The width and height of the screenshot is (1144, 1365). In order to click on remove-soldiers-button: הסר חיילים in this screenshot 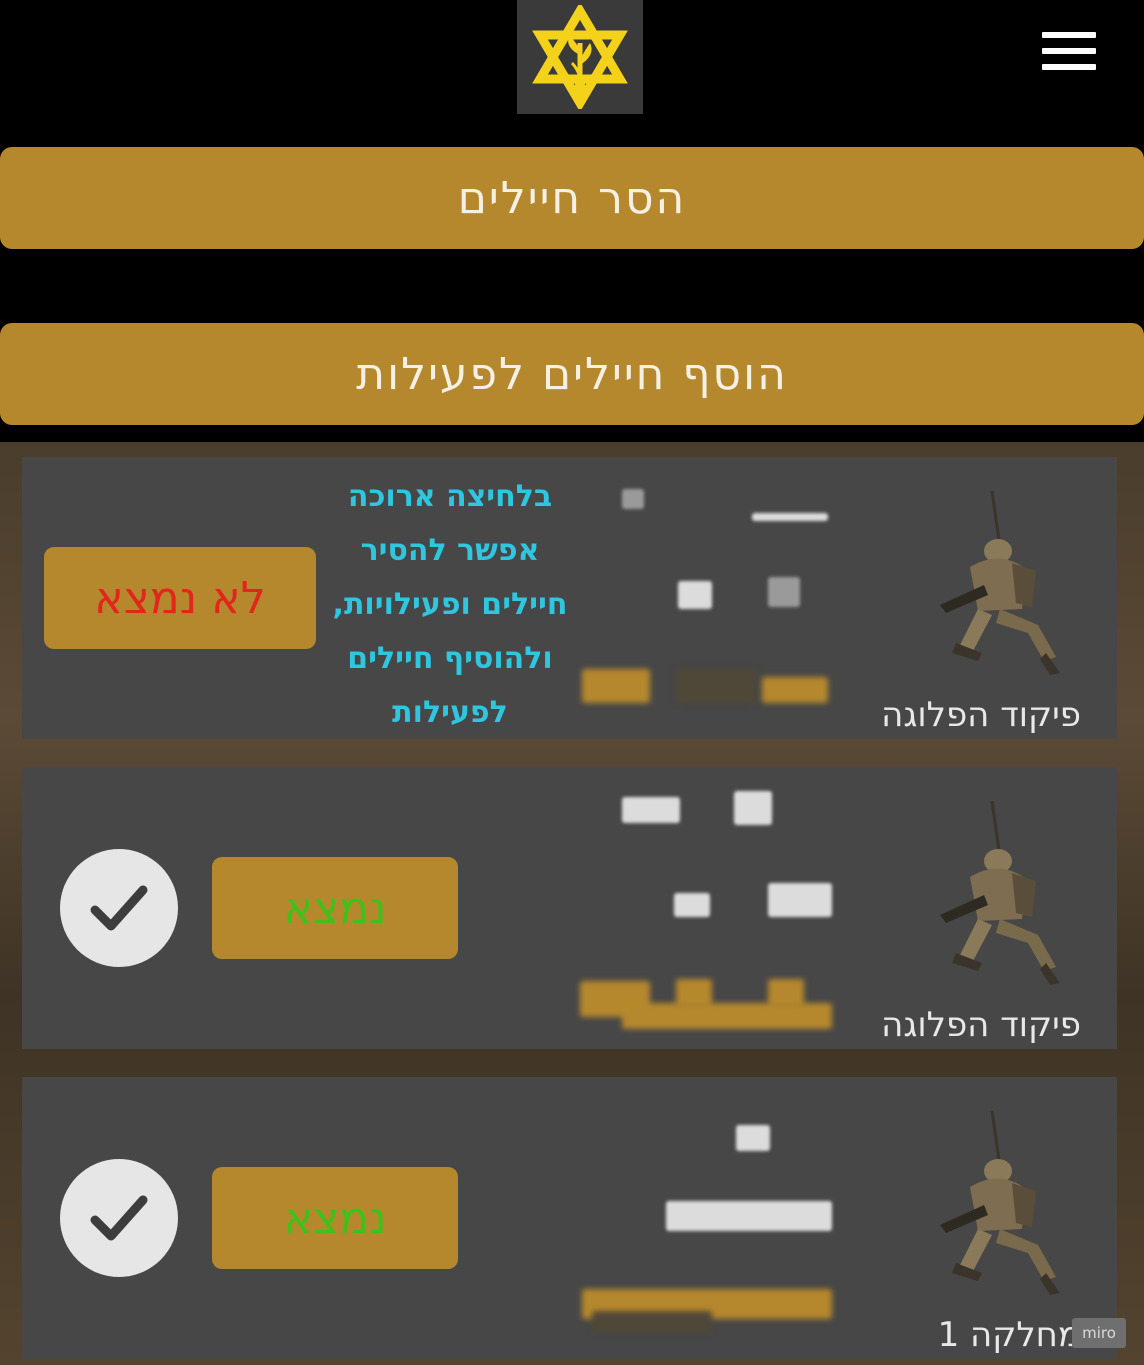, I will do `click(572, 198)`.